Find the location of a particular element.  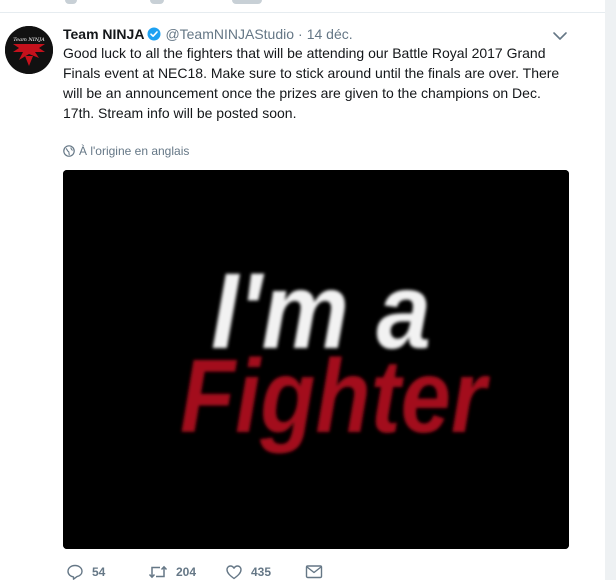

like-count: 435 is located at coordinates (261, 572).